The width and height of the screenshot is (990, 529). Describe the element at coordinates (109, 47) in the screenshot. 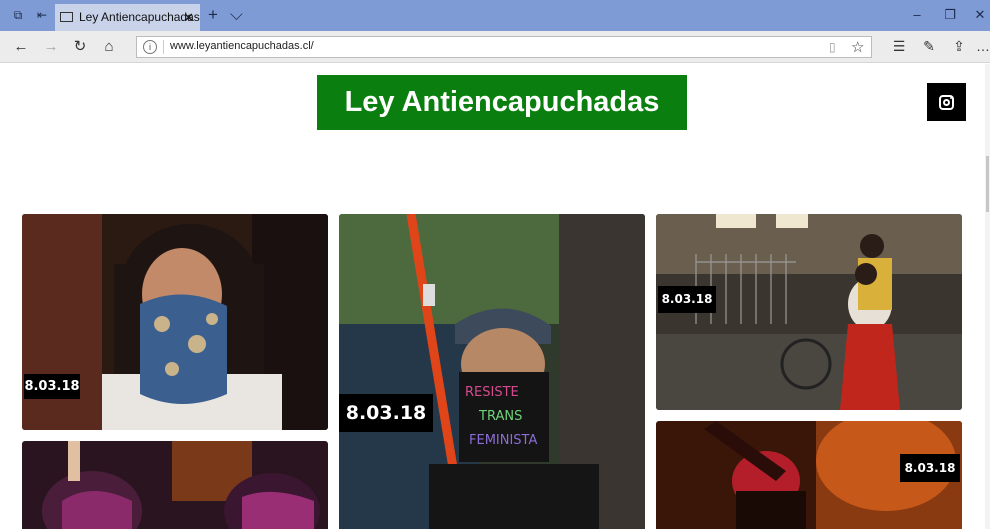

I see `home-icon: ⌂` at that location.